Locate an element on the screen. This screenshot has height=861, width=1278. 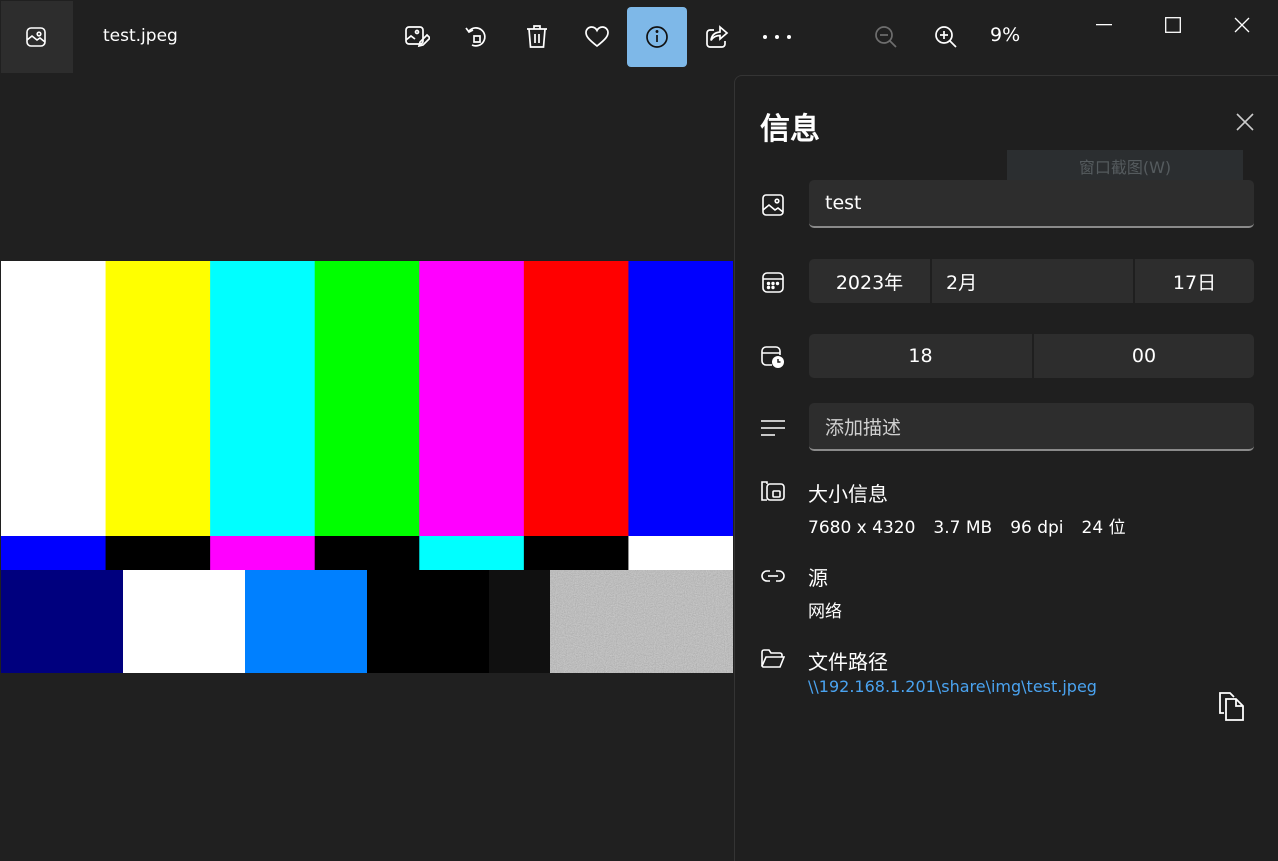
size-details: 7680 x 4320 3.7 MB 96 dpi 24 位 is located at coordinates (976, 525).